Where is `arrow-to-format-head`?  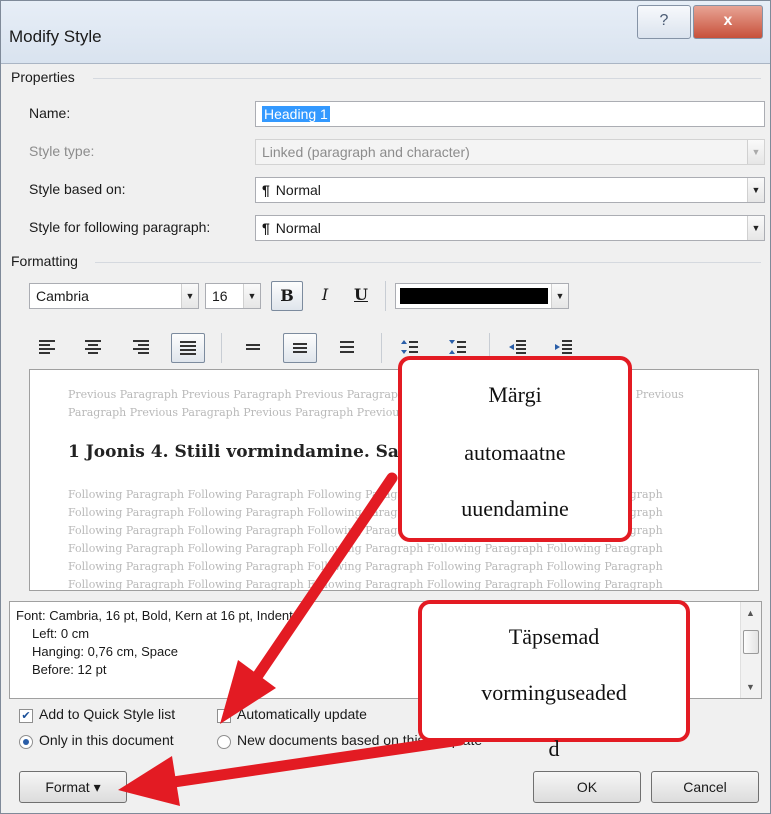
arrow-to-format-head is located at coordinates (149, 781).